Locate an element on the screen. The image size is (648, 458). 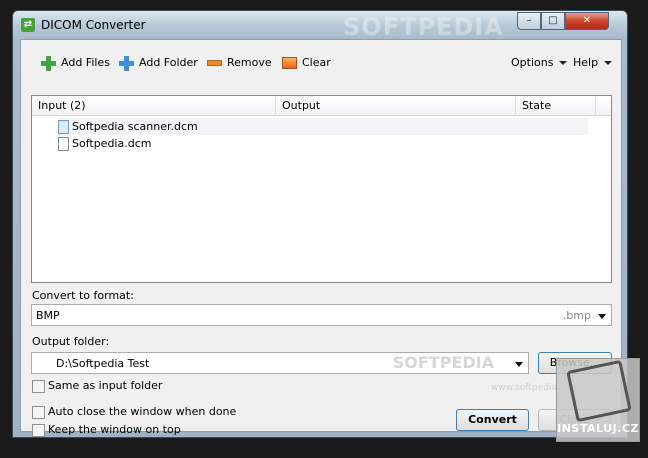
minimize-button: – is located at coordinates (529, 21).